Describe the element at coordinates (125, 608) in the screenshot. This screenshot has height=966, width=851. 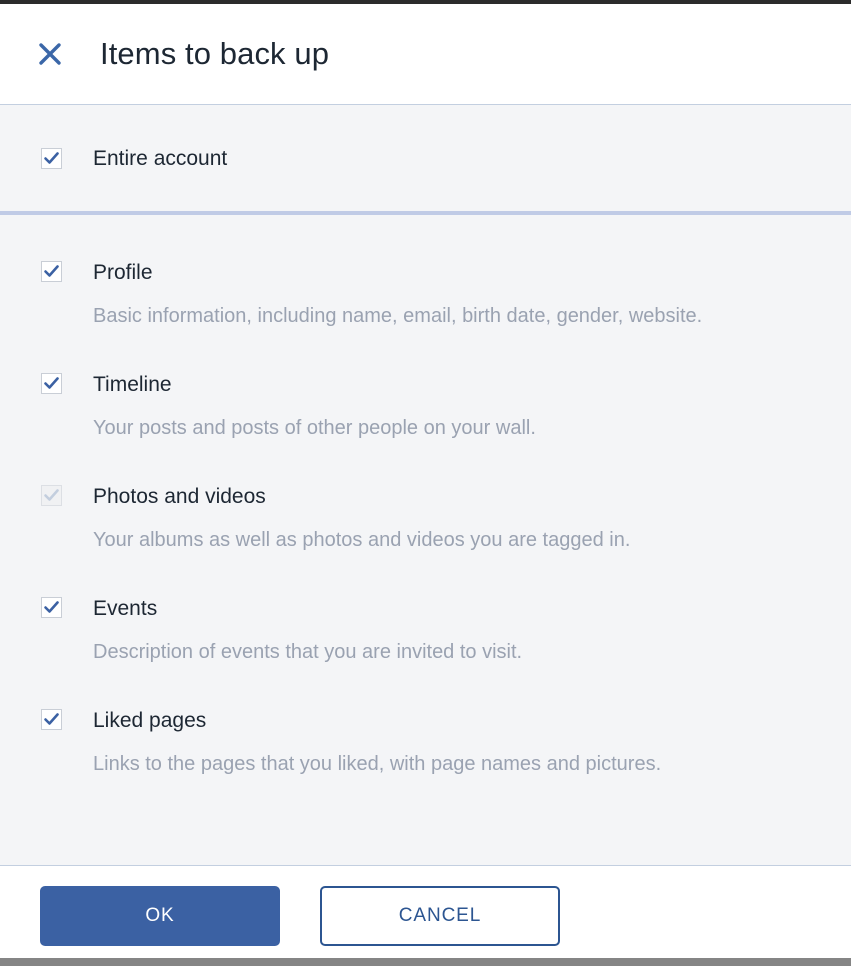
I see `list-item-label: Events` at that location.